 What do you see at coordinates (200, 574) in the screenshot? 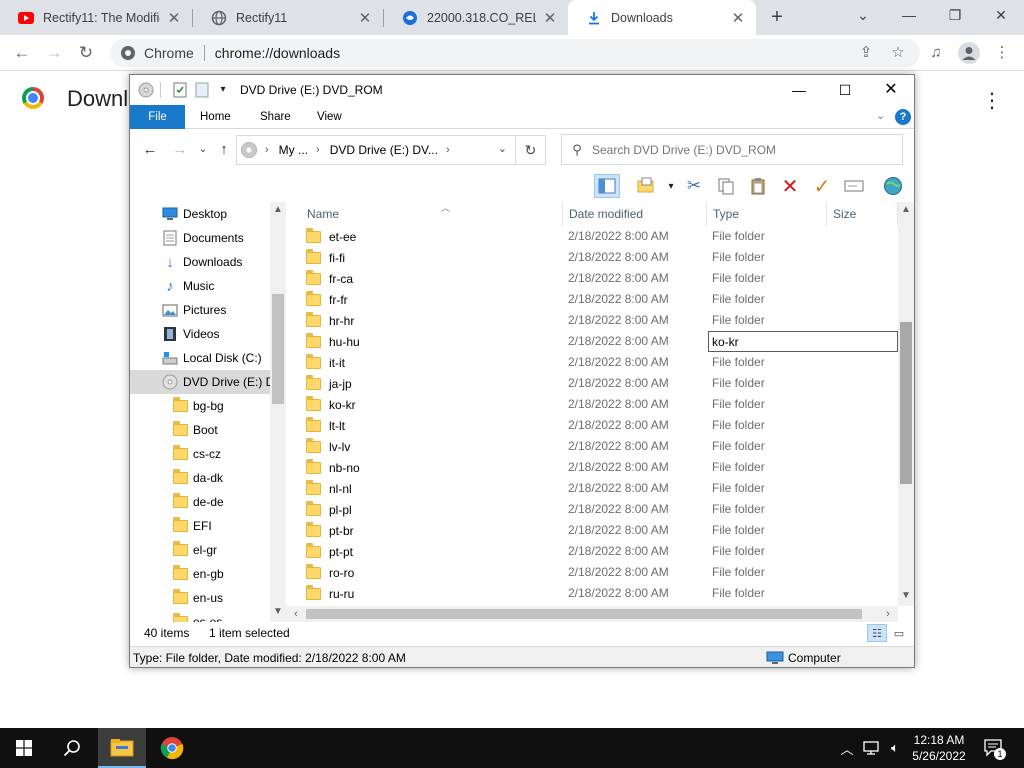
I see `nav-item-folder: en-gb` at bounding box center [200, 574].